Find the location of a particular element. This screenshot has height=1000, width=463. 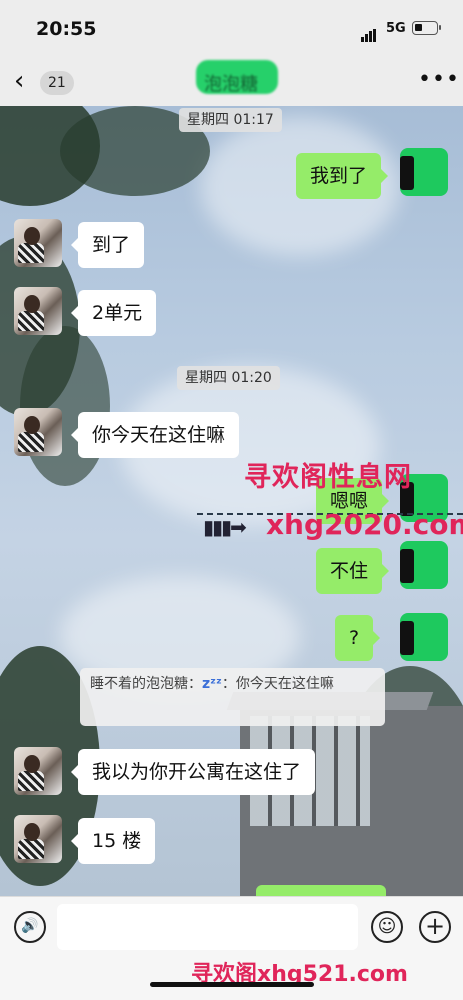

message-bubble-incoming: 到了 is located at coordinates (107, 245).